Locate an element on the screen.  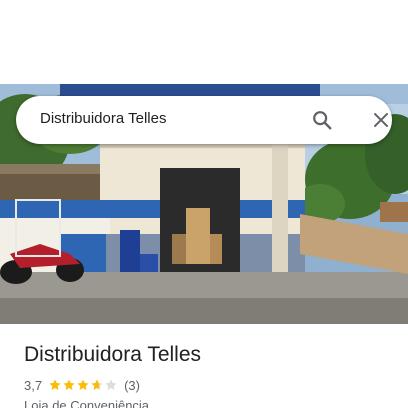
place-title: Distribuidora Telles is located at coordinates (113, 354).